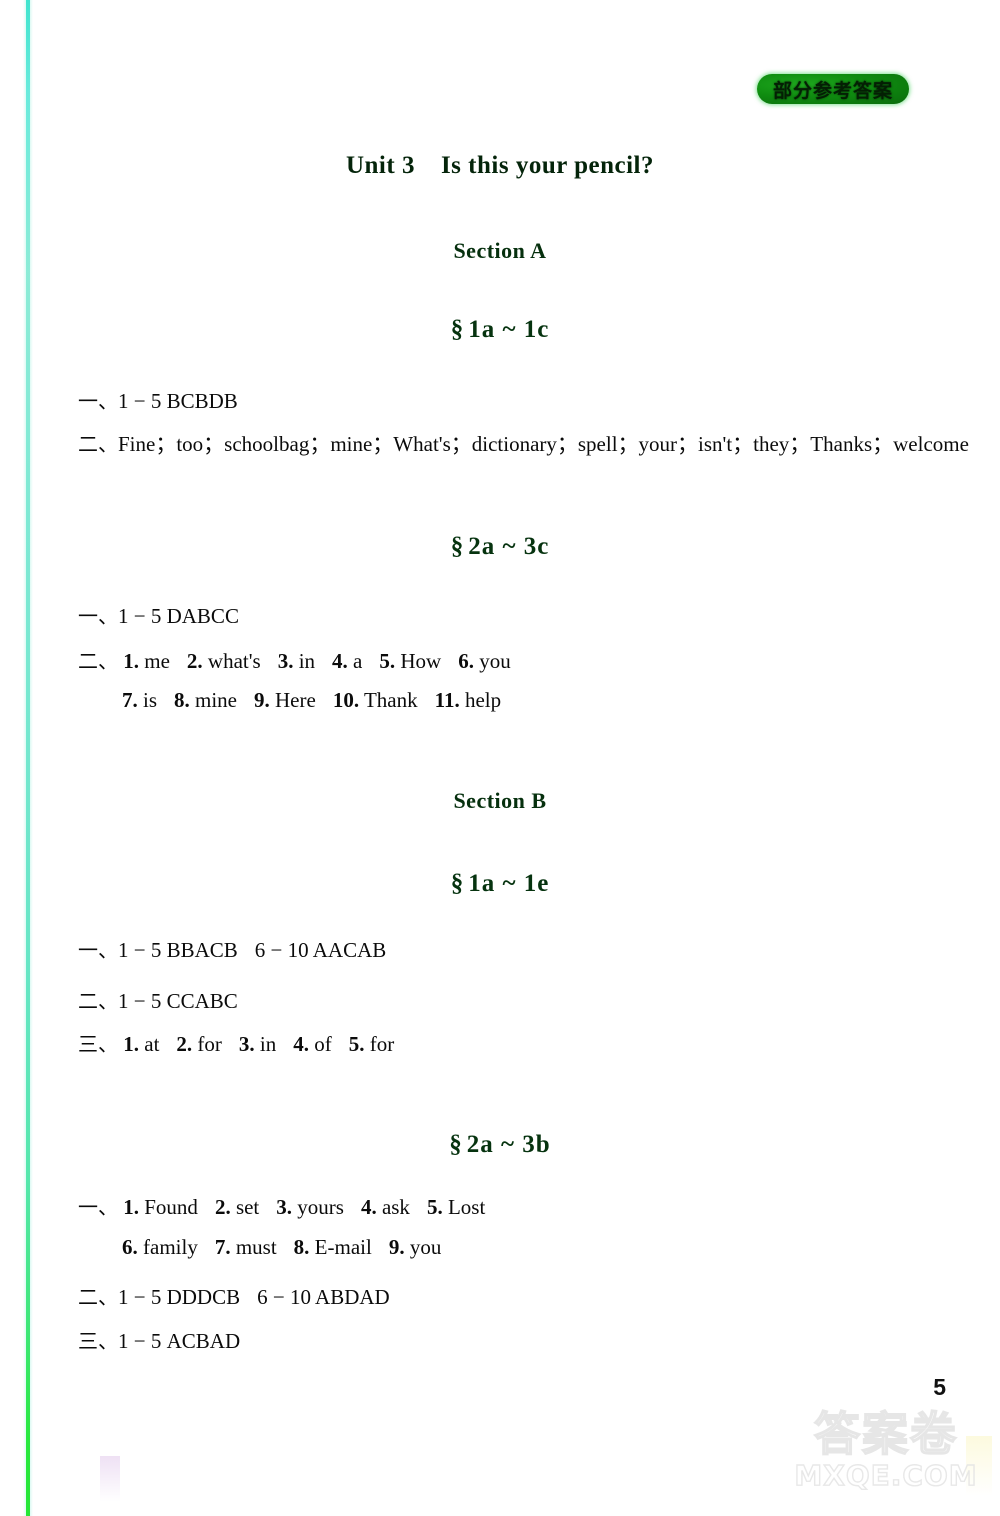 This screenshot has width=1000, height=1516. What do you see at coordinates (110, 1479) in the screenshot?
I see `scan-artifact-left` at bounding box center [110, 1479].